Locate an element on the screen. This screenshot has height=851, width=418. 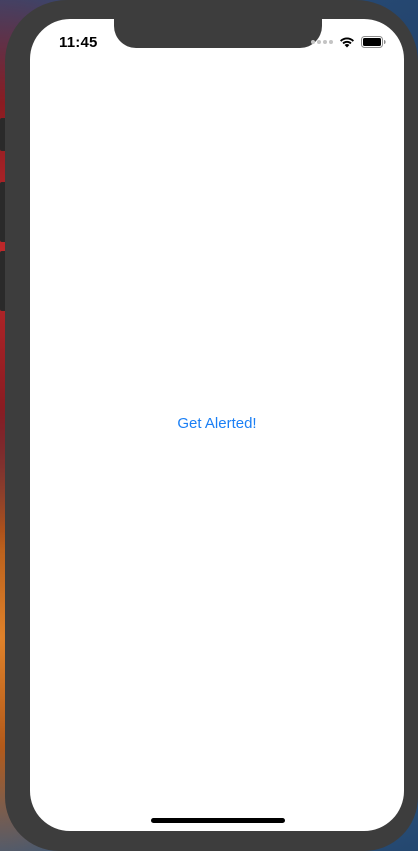
battery-icon is located at coordinates (373, 42).